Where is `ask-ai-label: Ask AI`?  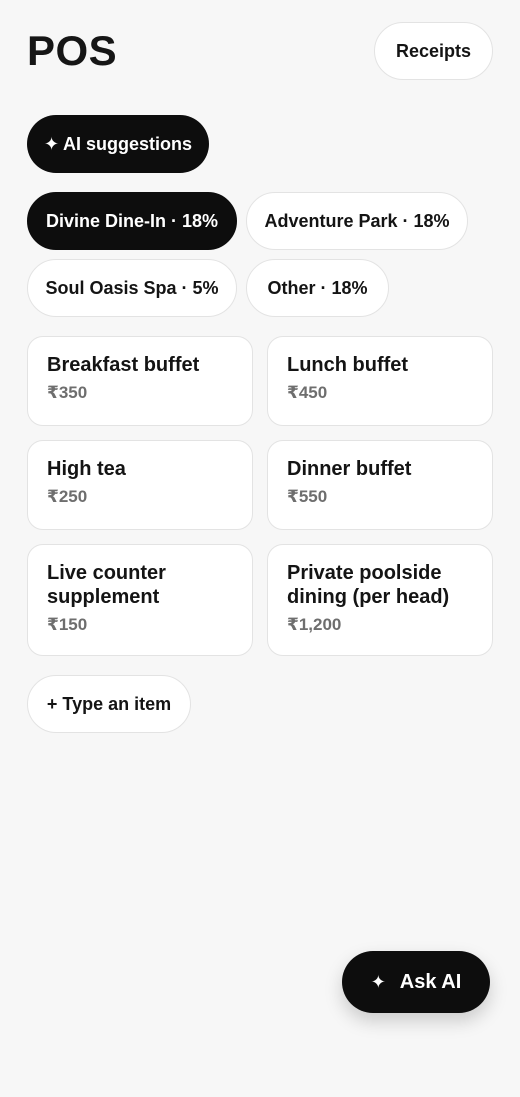
ask-ai-label: Ask AI is located at coordinates (430, 981).